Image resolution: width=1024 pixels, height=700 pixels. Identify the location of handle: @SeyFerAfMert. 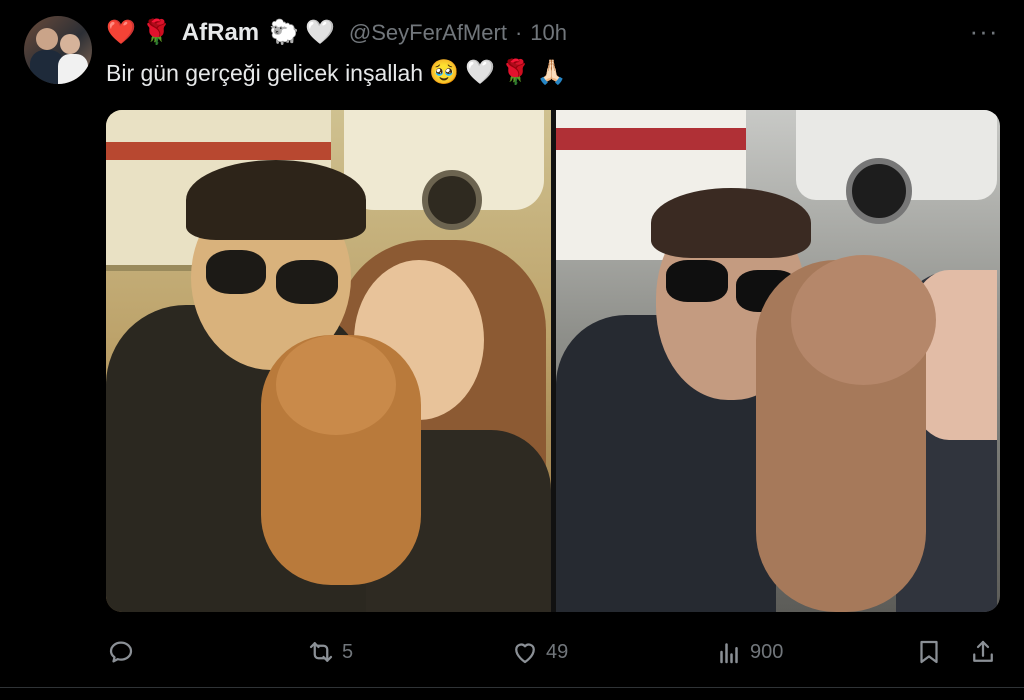
(428, 33).